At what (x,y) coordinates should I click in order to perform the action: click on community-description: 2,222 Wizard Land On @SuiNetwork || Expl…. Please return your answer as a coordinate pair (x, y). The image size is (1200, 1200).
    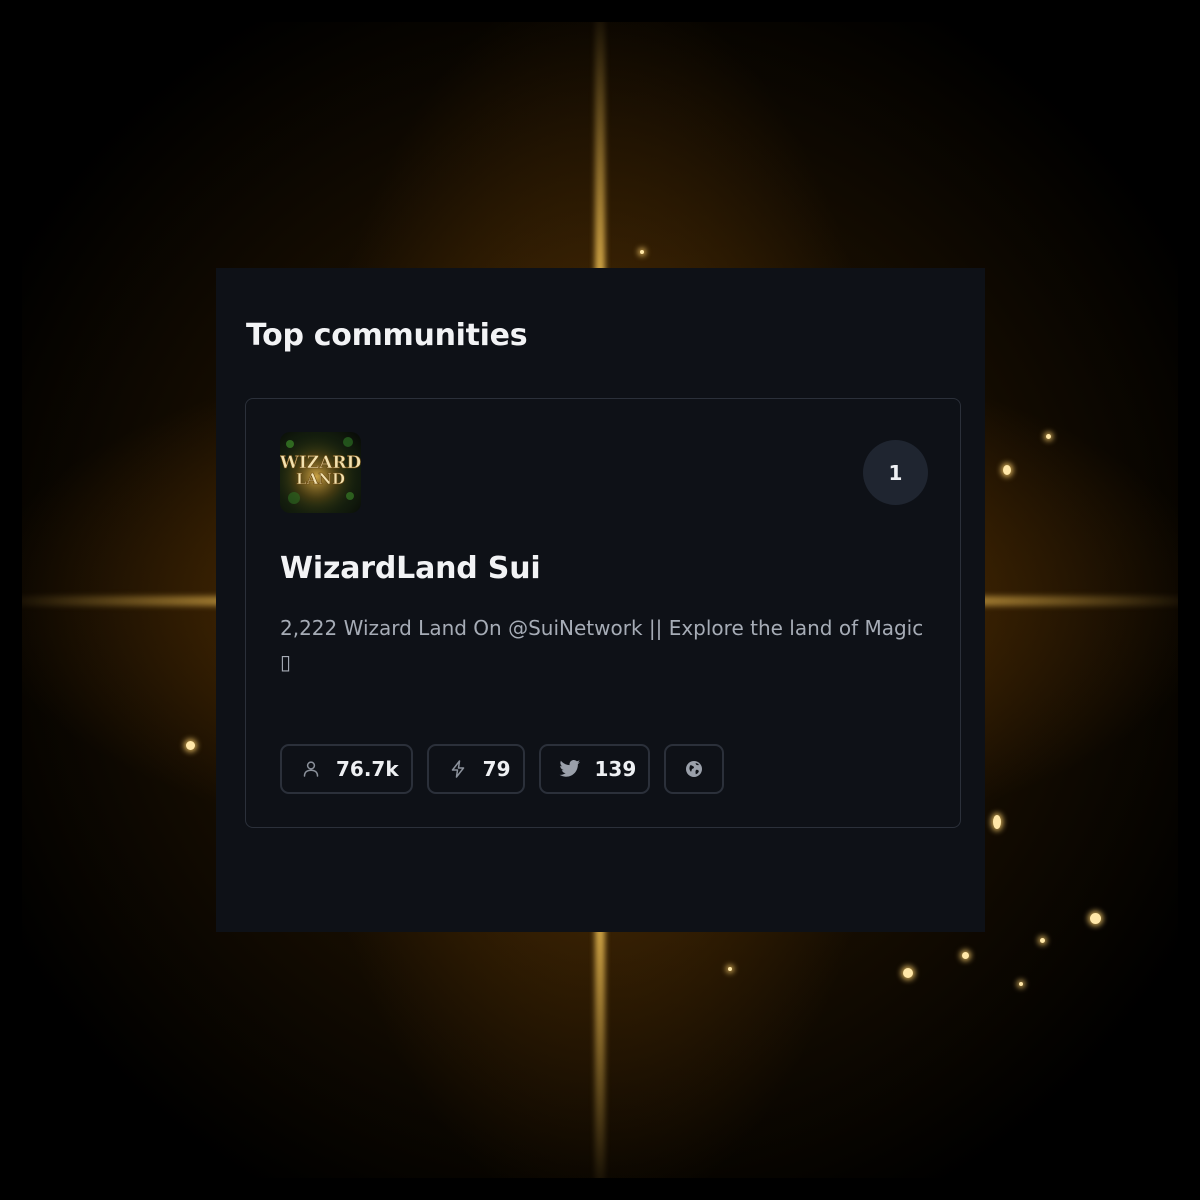
    Looking at the image, I should click on (602, 645).